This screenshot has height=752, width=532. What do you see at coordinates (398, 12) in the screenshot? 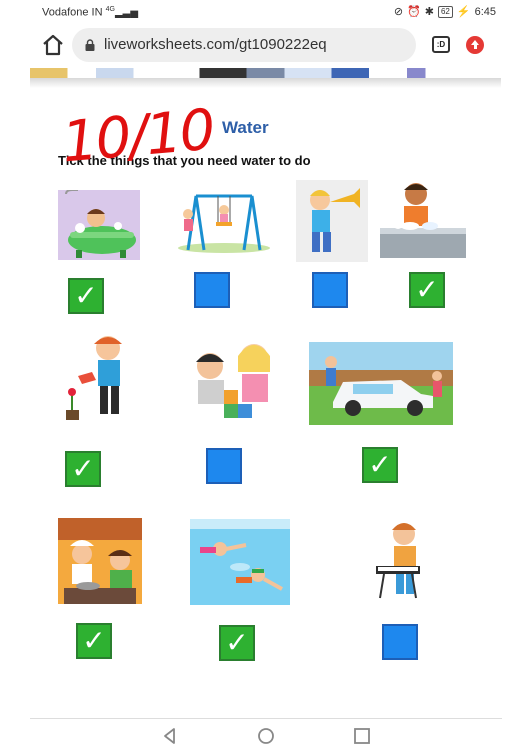
I see `data-saver-icon: ⊘` at bounding box center [398, 12].